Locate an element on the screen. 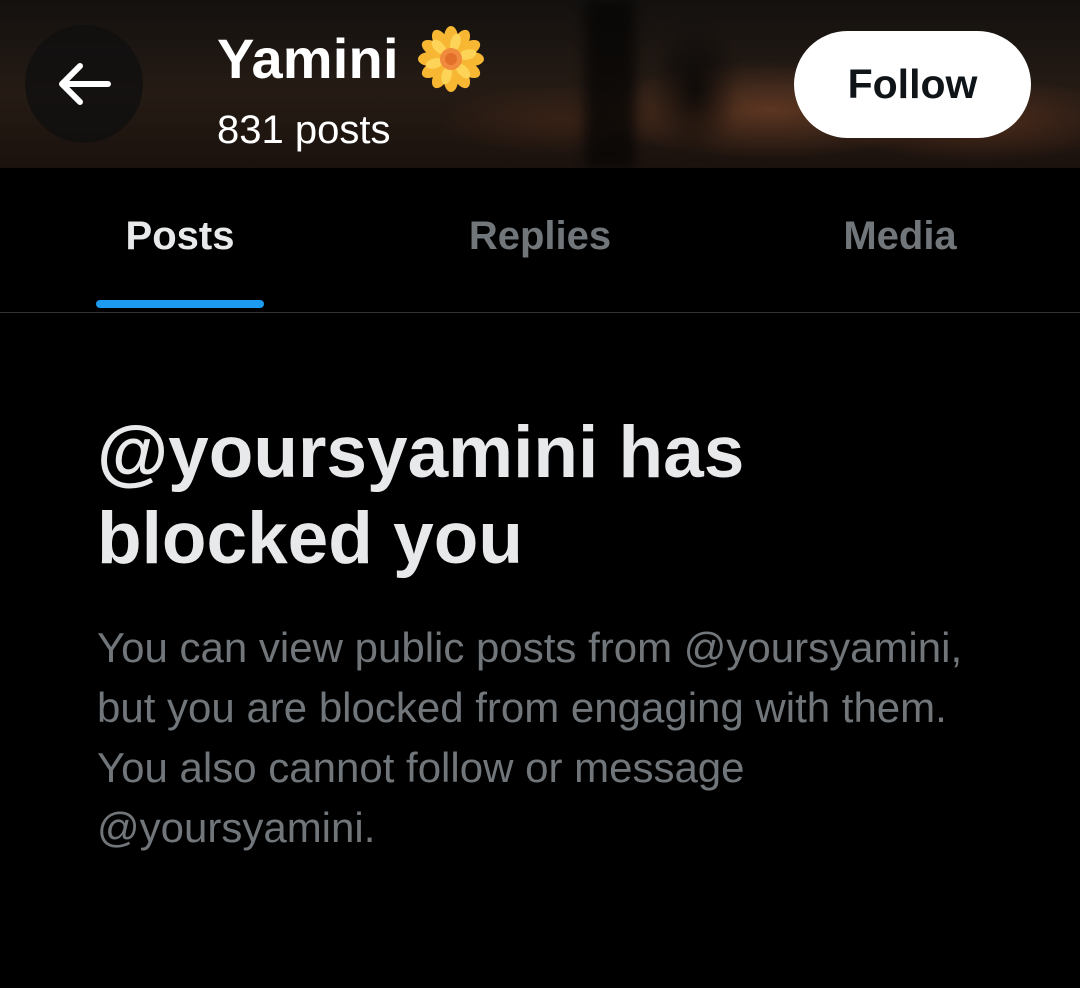  arrow-left-icon is located at coordinates (85, 84).